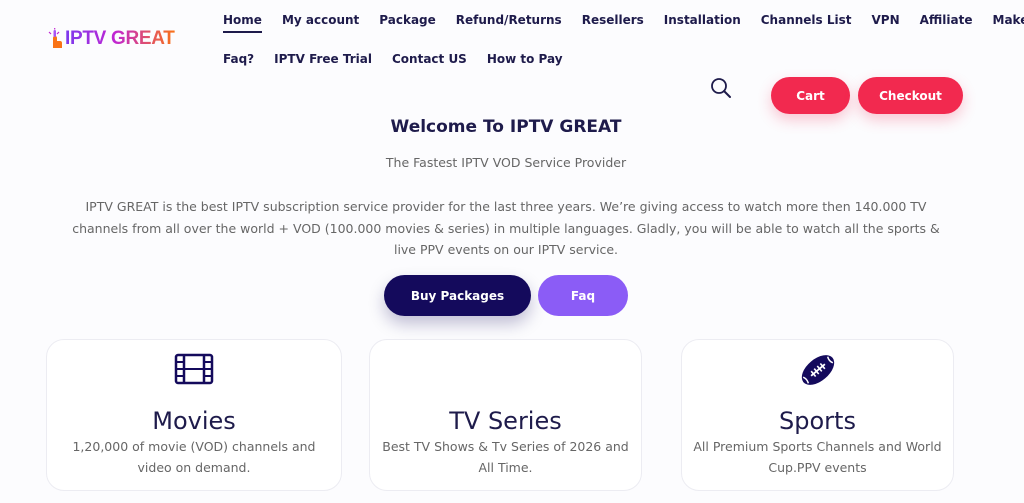 Image resolution: width=1024 pixels, height=503 pixels. Describe the element at coordinates (509, 20) in the screenshot. I see `nav-refund-returns: Refund/Returns` at that location.